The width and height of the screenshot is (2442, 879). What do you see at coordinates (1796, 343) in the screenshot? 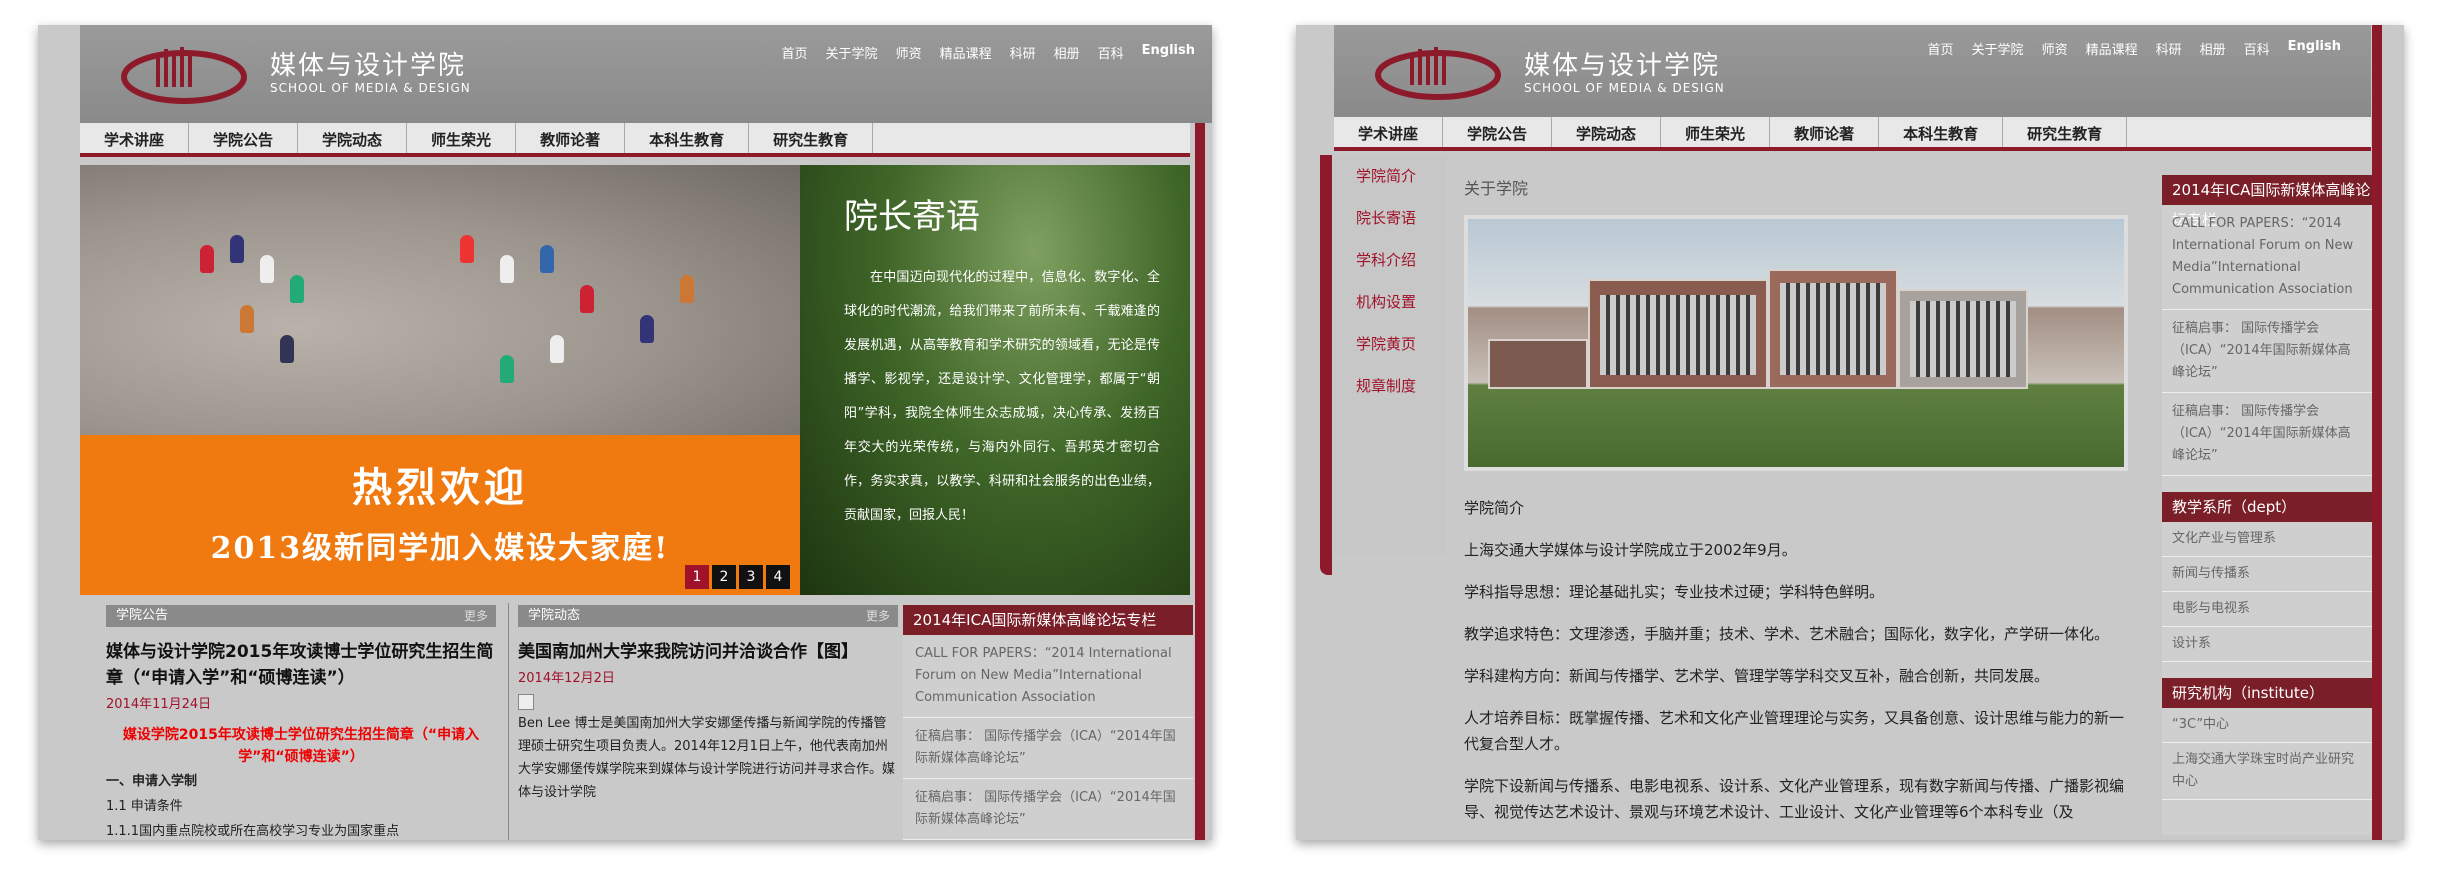
I see `campus-building-photo` at bounding box center [1796, 343].